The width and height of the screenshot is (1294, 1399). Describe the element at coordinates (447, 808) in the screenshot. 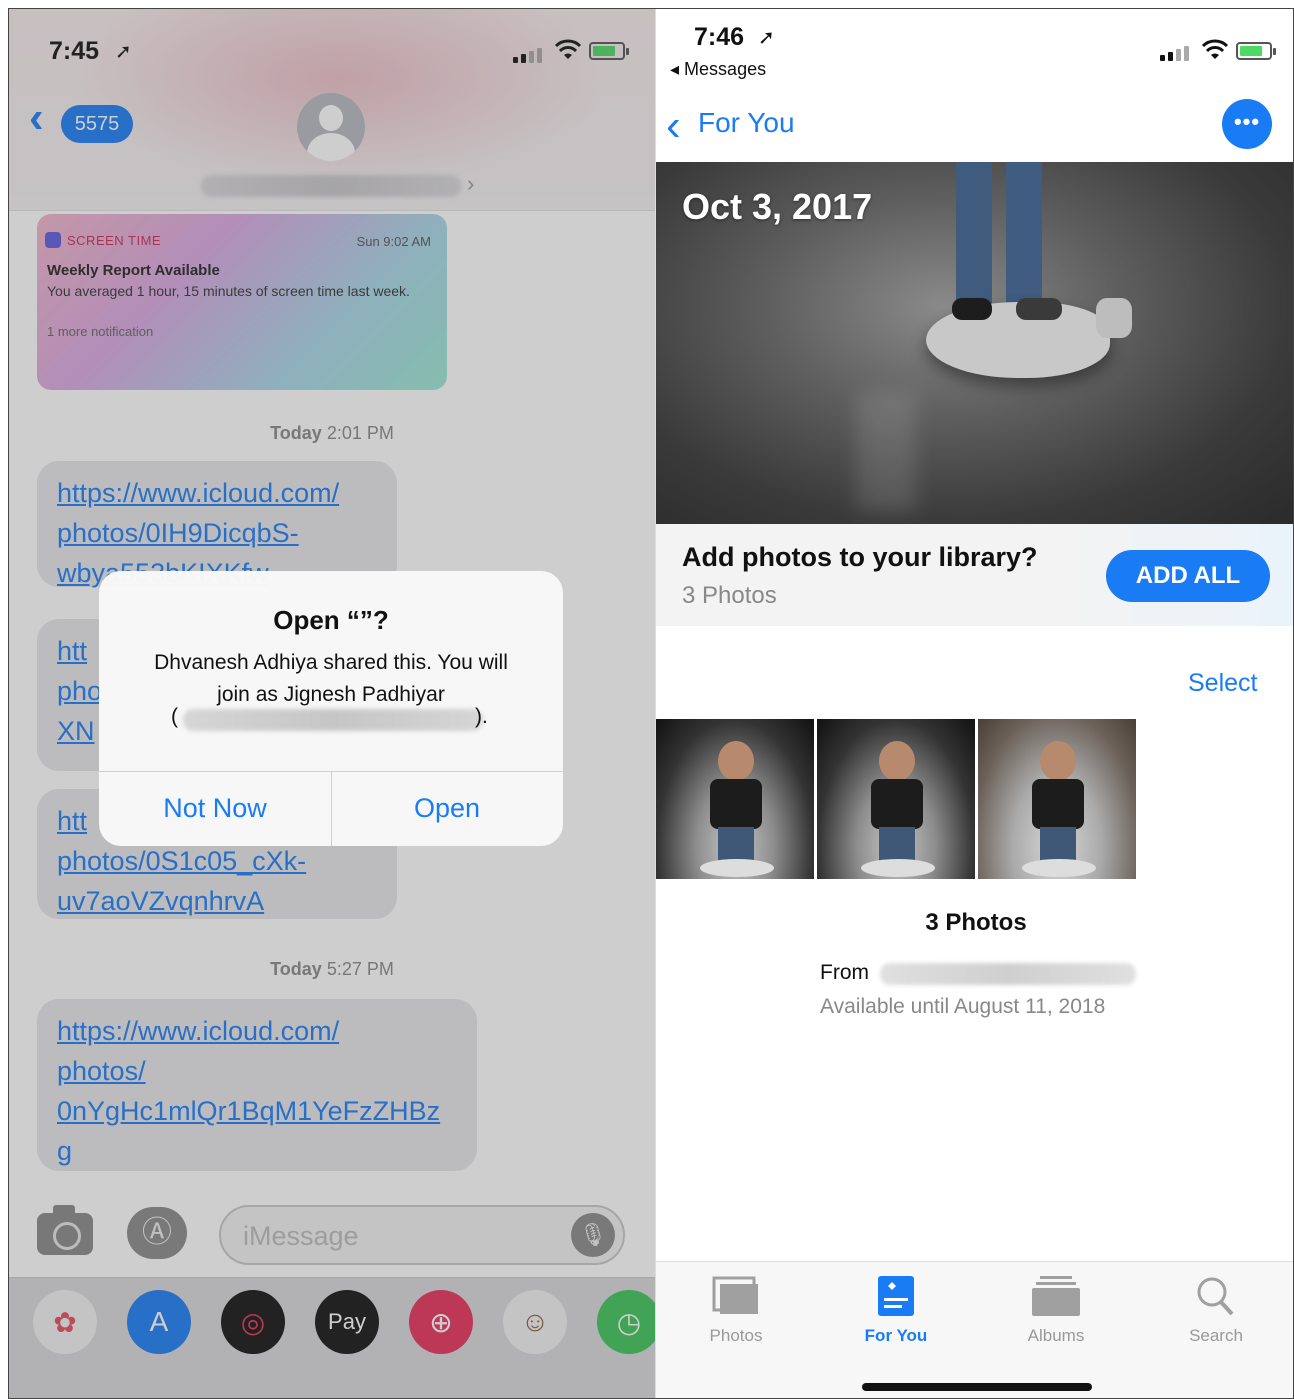

I see `open-button: Open` at that location.